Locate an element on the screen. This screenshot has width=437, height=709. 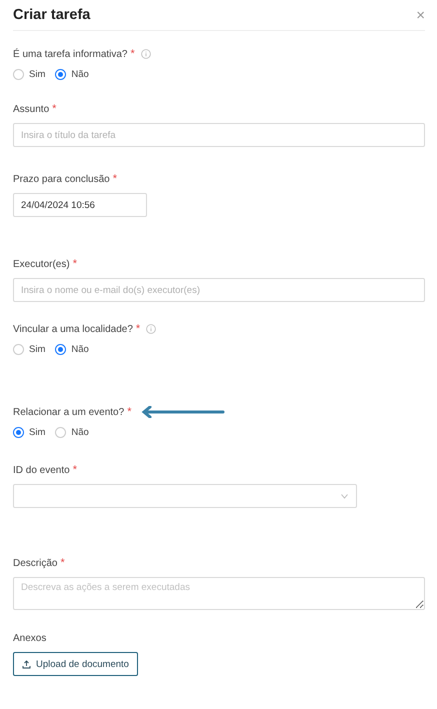
description-field: Descreva as ações a serem executadas is located at coordinates (219, 593).